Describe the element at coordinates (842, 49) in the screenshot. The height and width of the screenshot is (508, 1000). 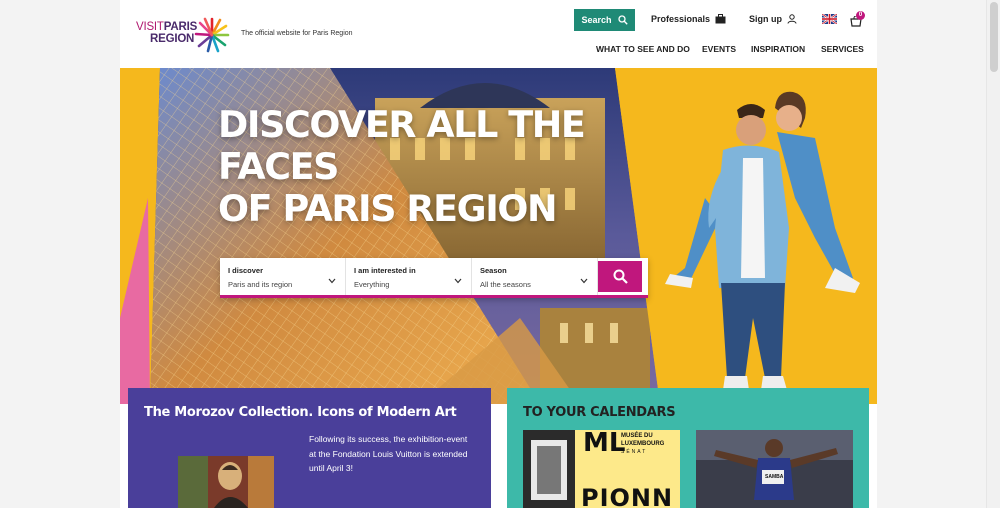
I see `nav-services: SERVICES` at that location.